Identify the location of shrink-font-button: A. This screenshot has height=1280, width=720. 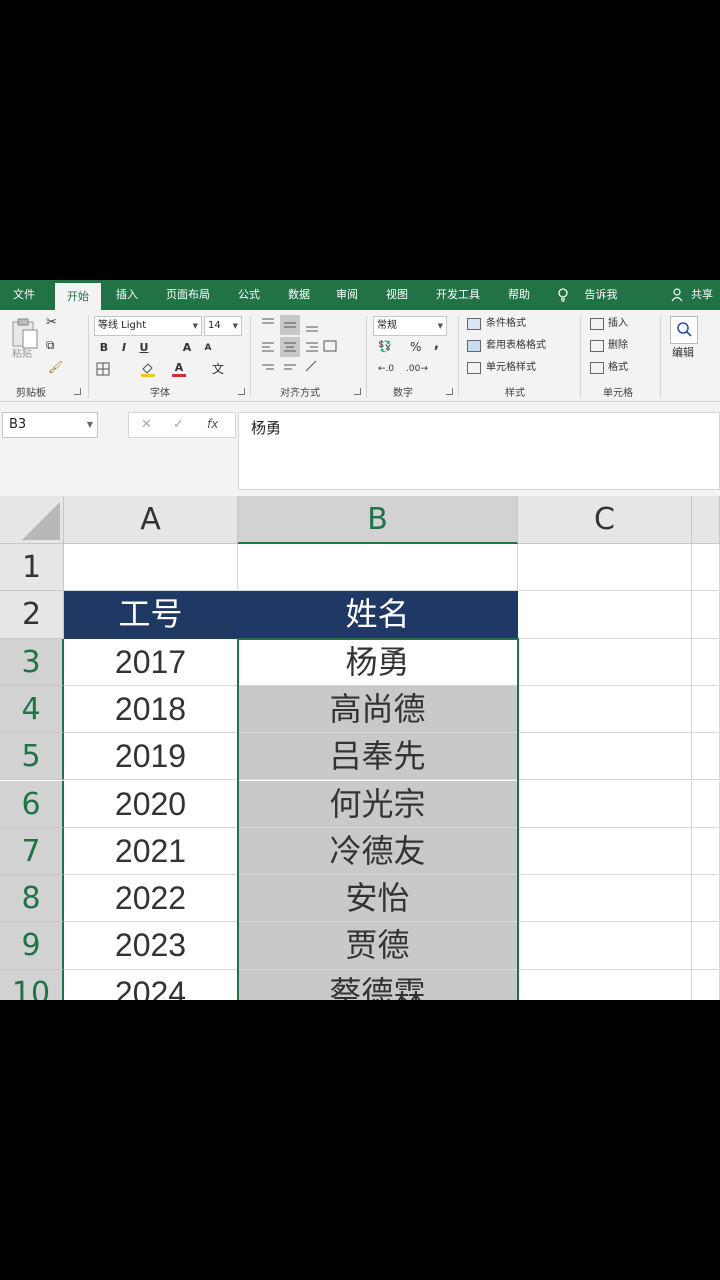
(208, 348).